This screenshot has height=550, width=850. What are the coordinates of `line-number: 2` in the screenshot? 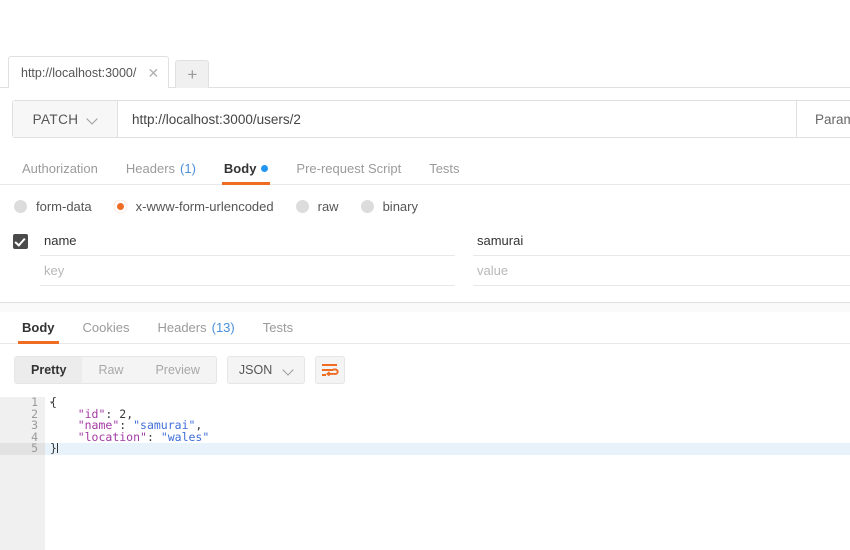 It's located at (22, 414).